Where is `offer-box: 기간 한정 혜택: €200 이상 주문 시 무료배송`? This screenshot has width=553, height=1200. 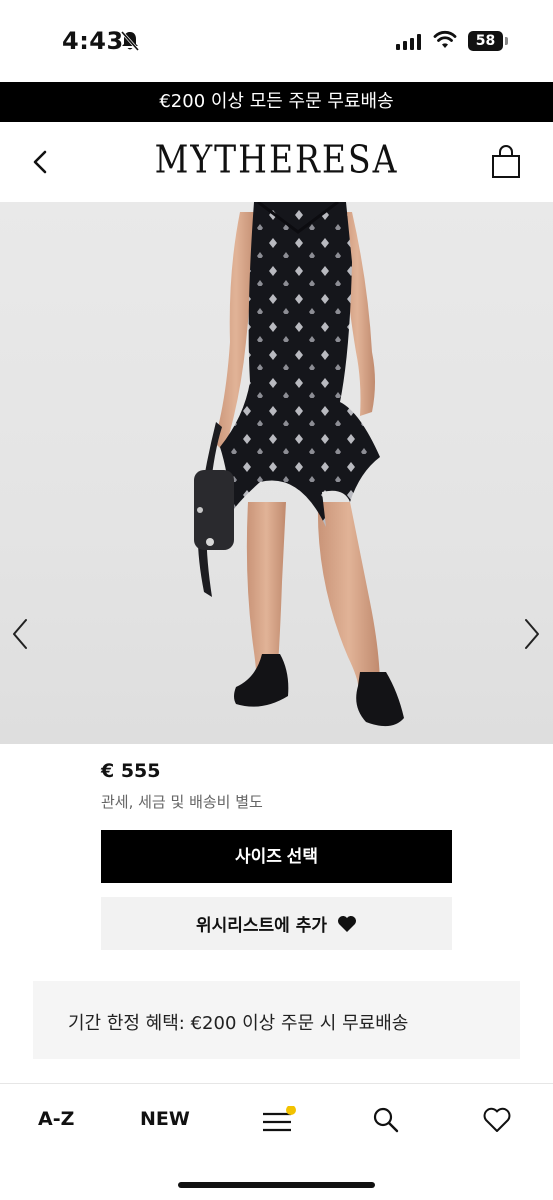 offer-box: 기간 한정 혜택: €200 이상 주문 시 무료배송 is located at coordinates (276, 1020).